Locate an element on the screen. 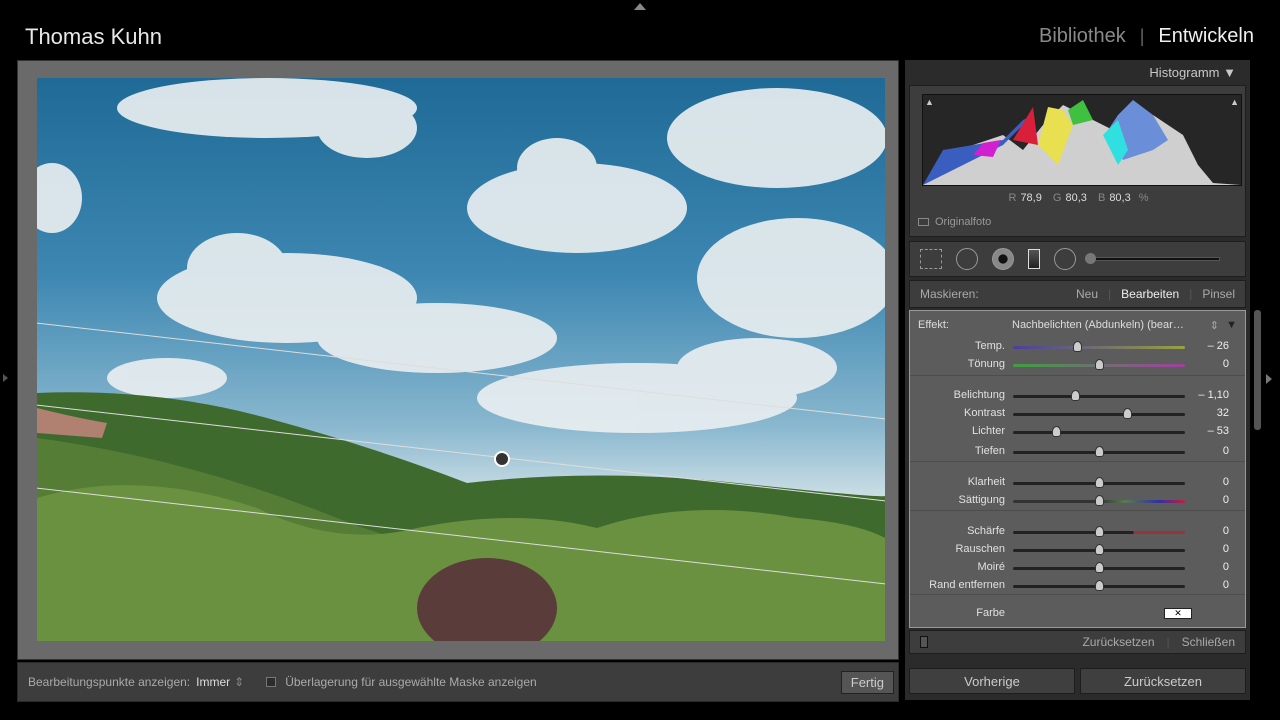  slider-value: 32 is located at coordinates (1223, 413).